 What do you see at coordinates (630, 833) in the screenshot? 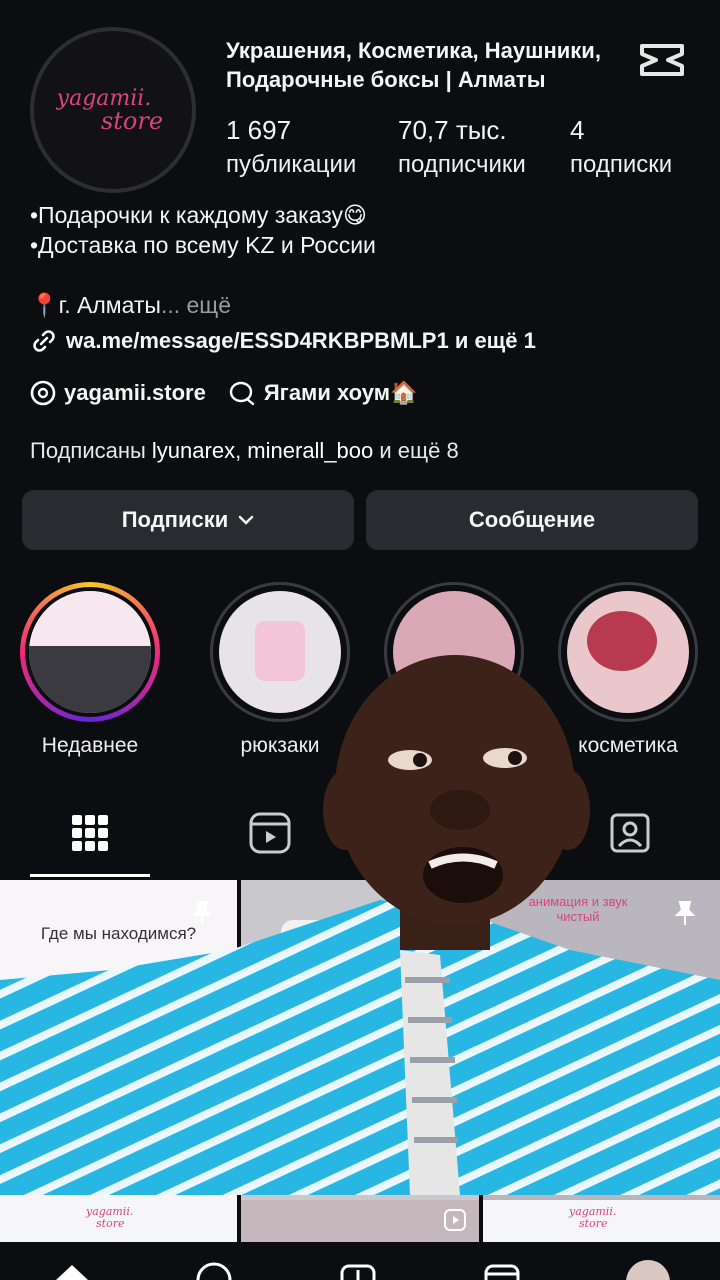
I see `tagged-tab-icon` at bounding box center [630, 833].